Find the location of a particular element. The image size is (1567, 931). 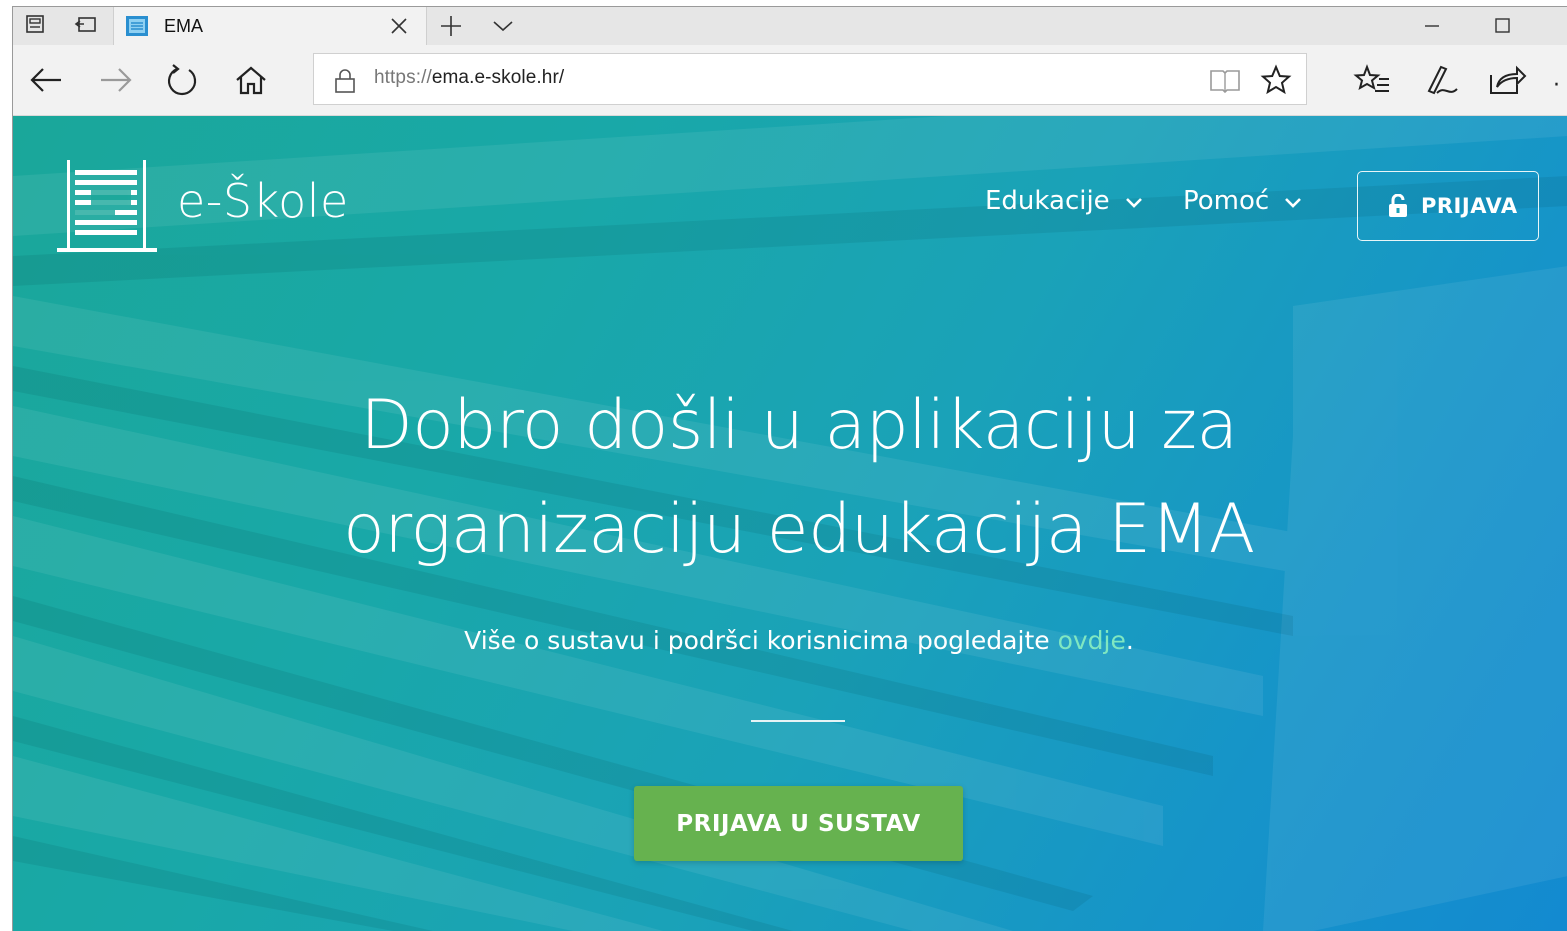

favorites-hub-icon is located at coordinates (1373, 80).